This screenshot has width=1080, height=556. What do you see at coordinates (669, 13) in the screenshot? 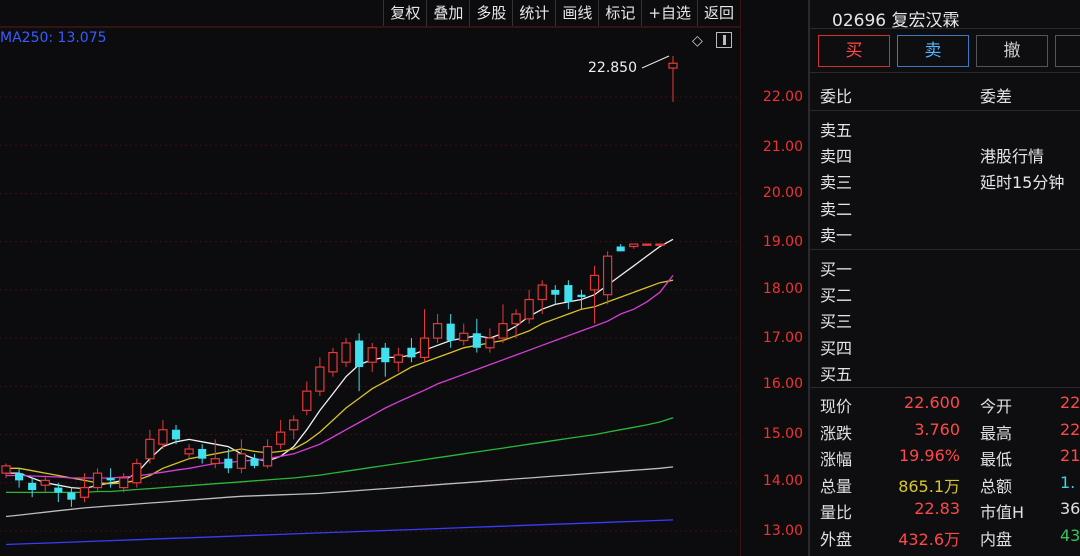
I see `toolbar-add-watchlist-button: +自选` at bounding box center [669, 13].